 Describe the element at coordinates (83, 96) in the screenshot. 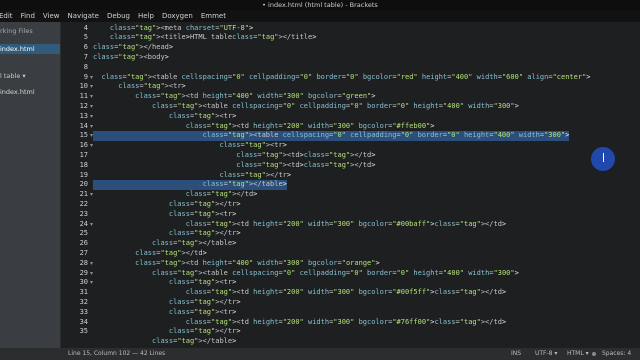

I see `line-number: 11` at that location.